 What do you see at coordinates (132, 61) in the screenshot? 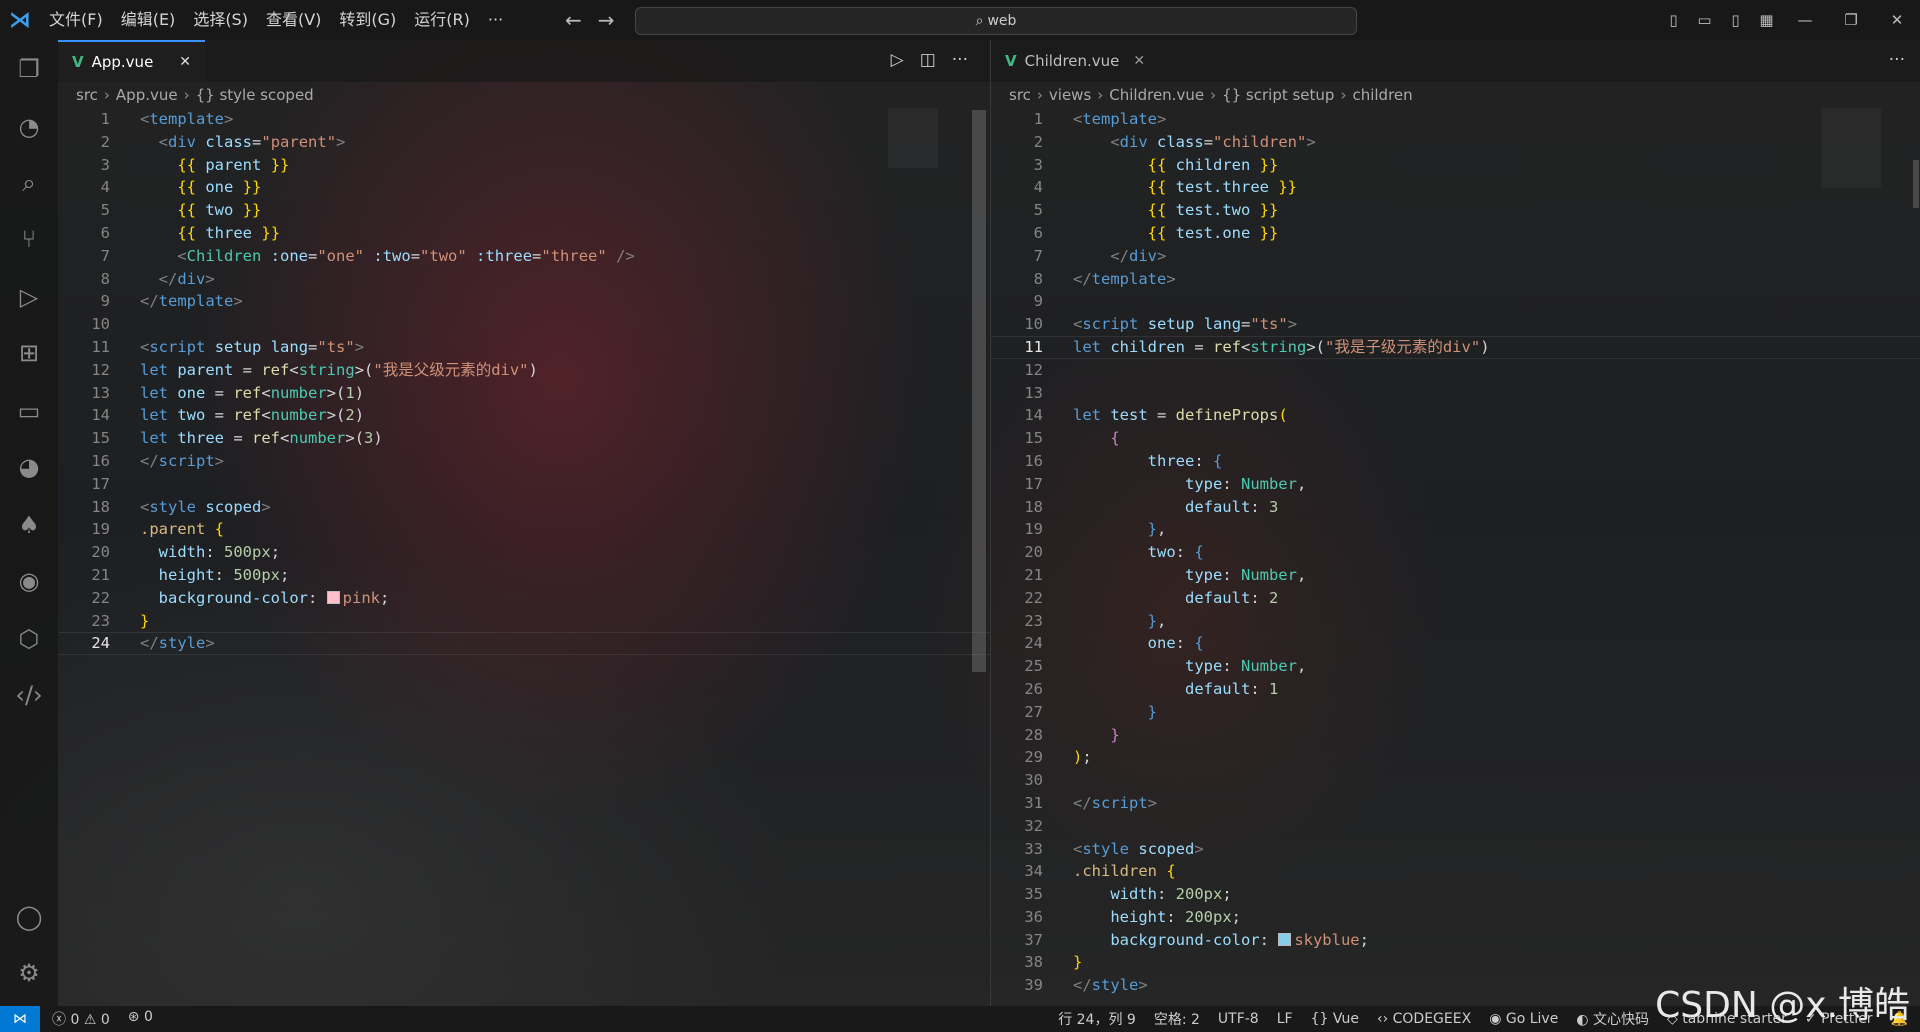
I see `tab-app-vue: V App.vue ✕` at bounding box center [132, 61].